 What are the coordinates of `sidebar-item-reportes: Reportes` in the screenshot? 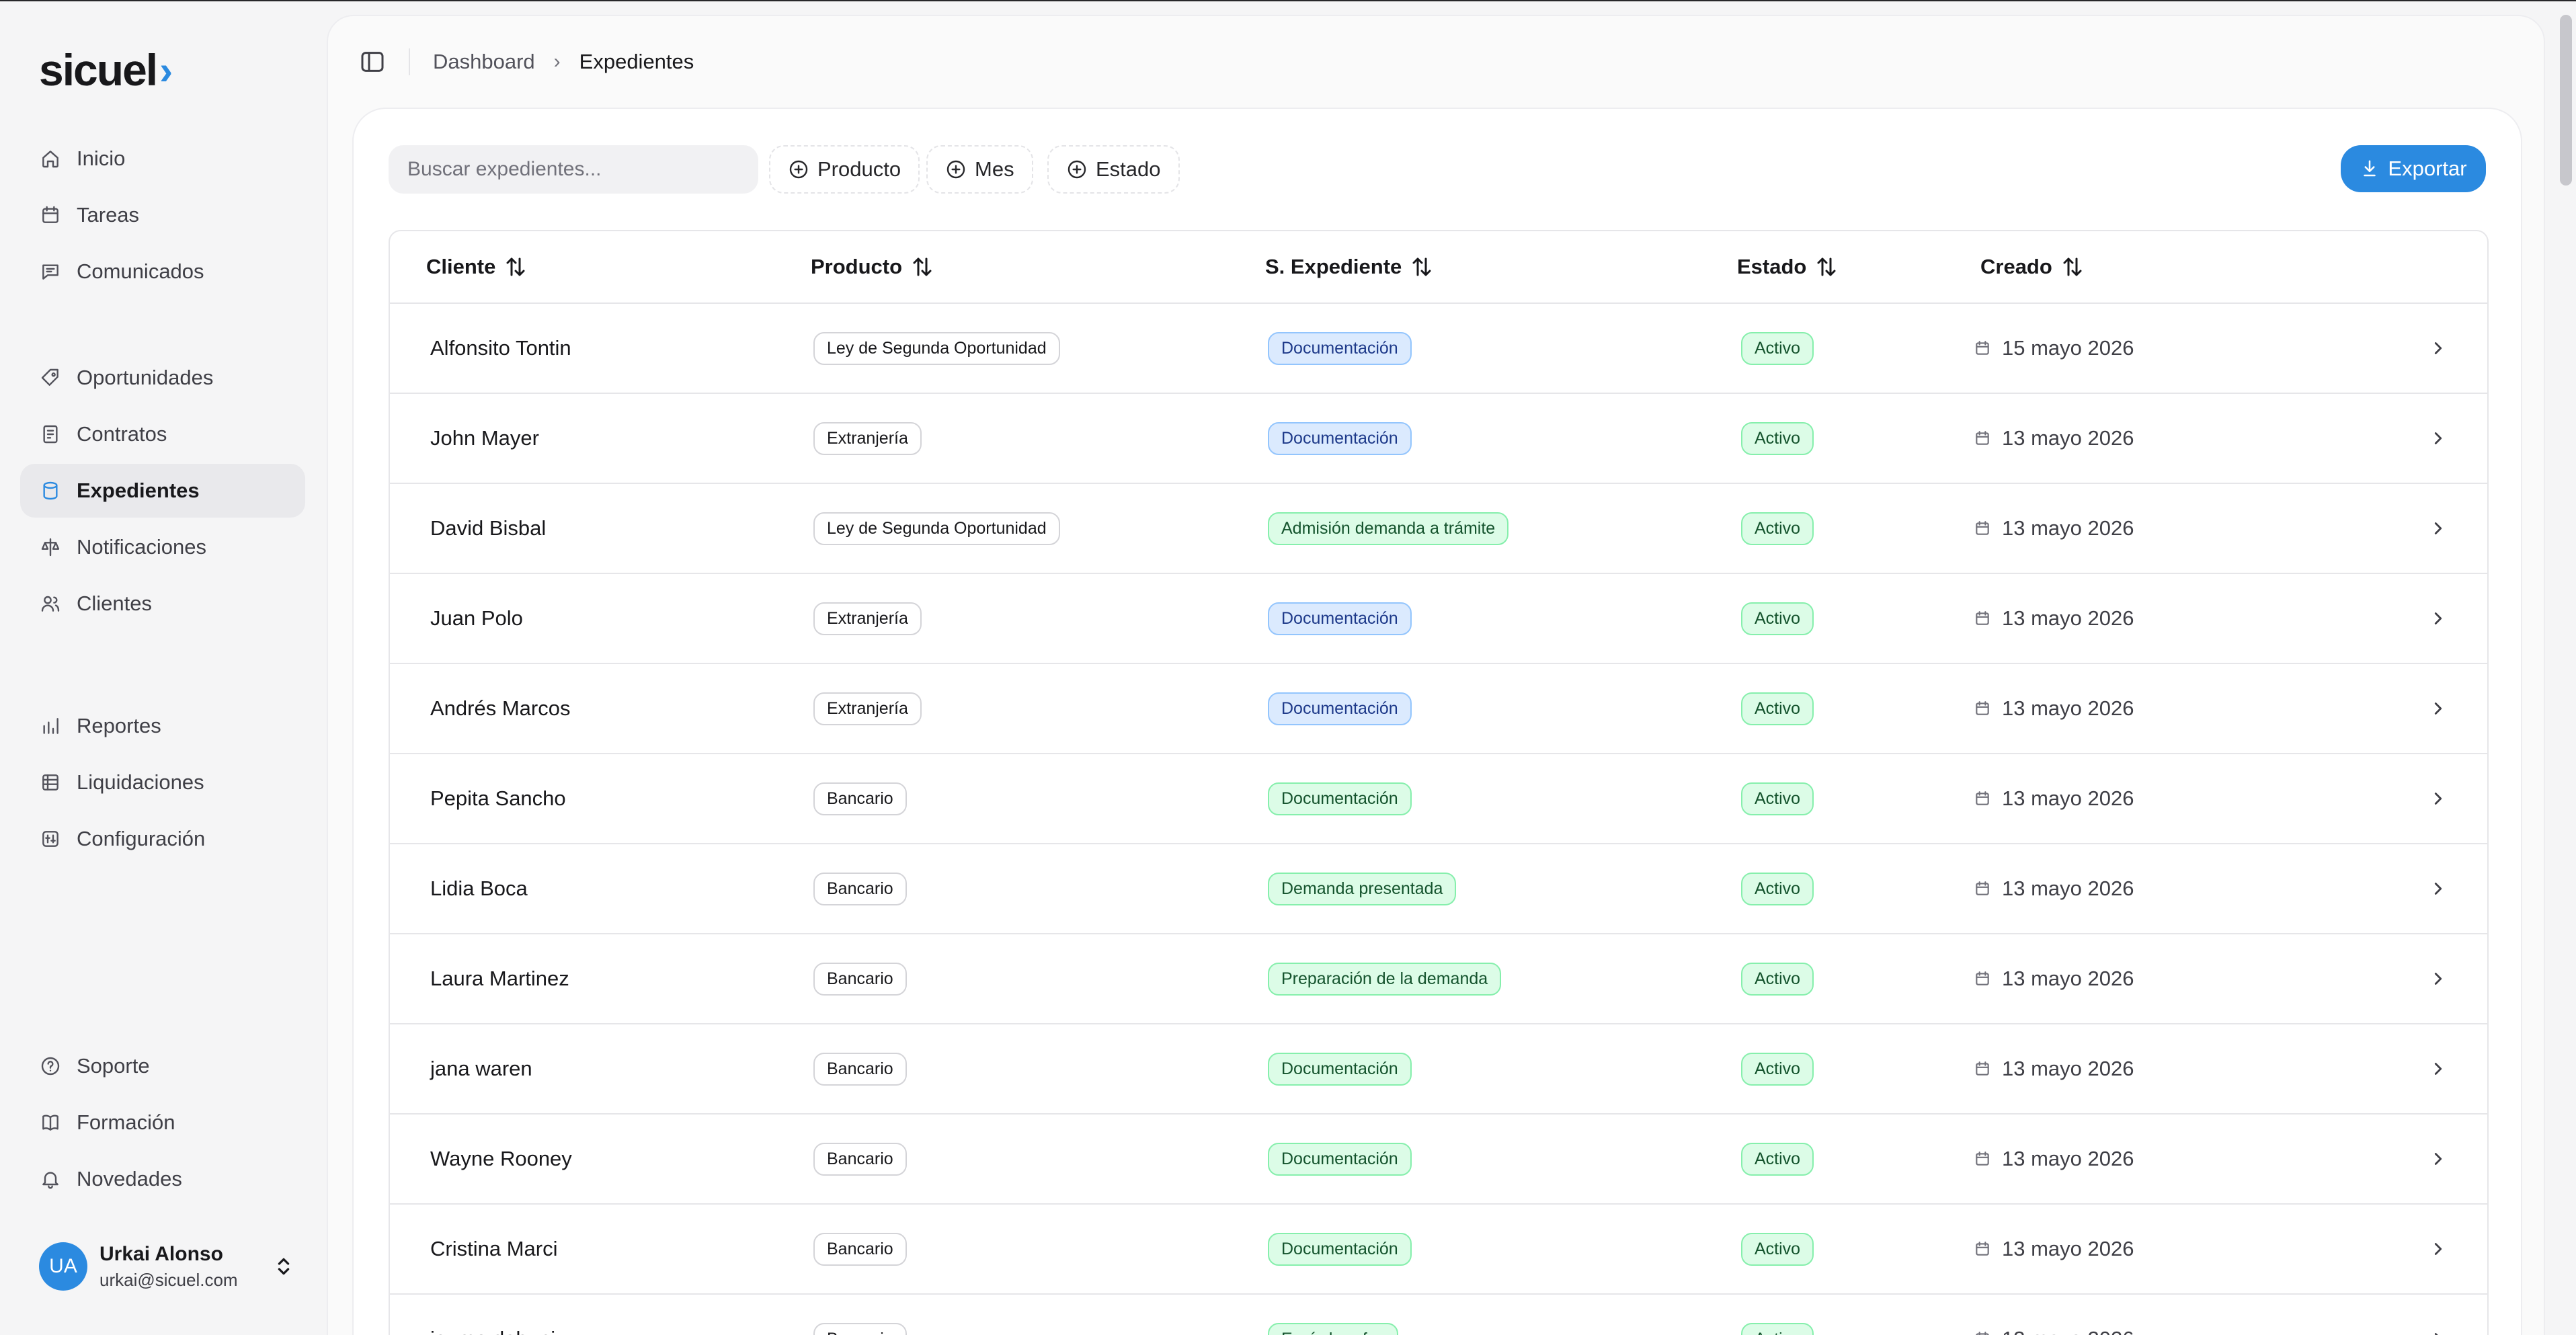 It's located at (162, 726).